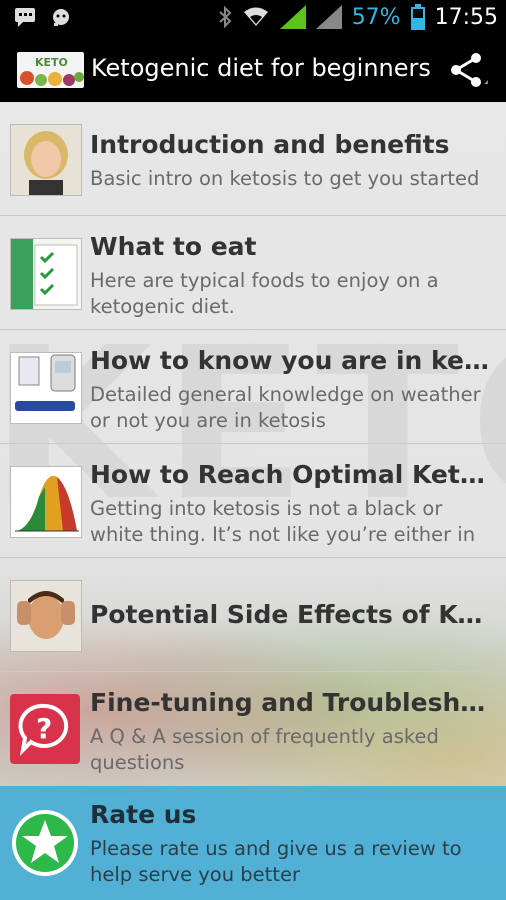  I want to click on app-logo: KETO, so click(50, 70).